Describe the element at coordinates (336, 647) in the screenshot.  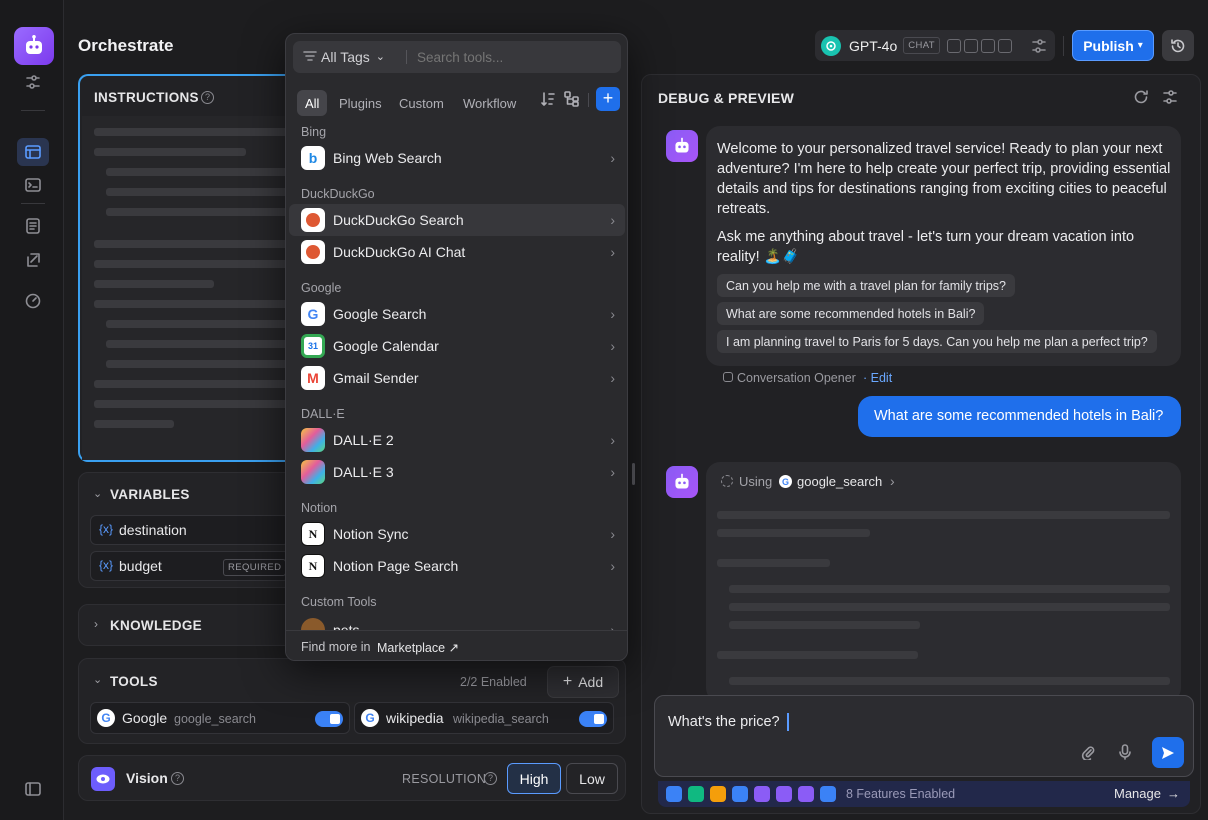
I see `footer-prefix: Find more in` at that location.